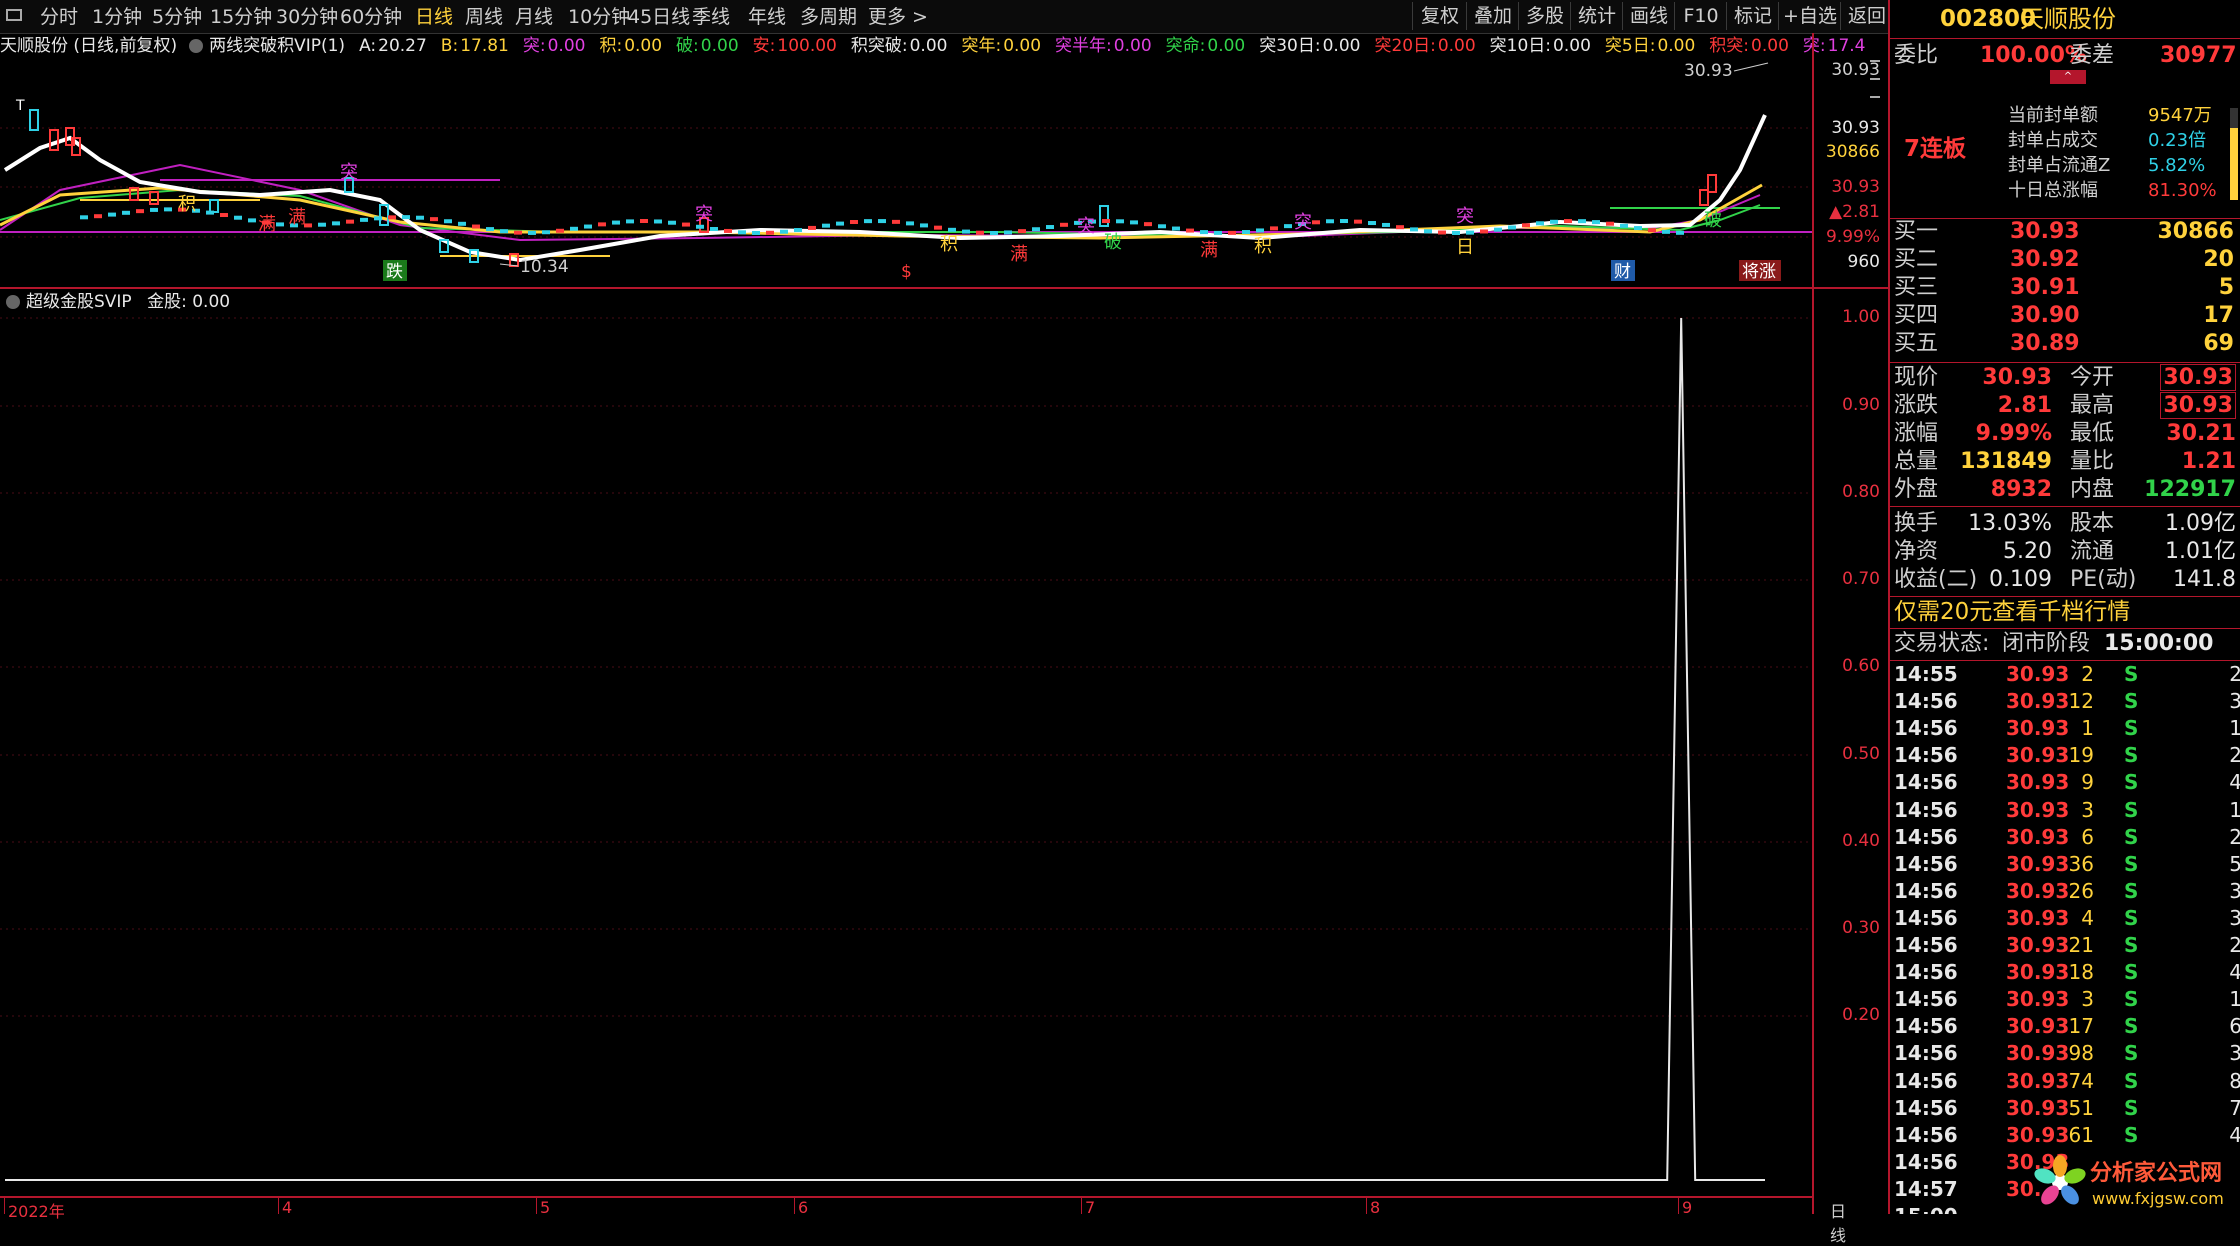 The image size is (2240, 1246). I want to click on signal-label: 破, so click(1113, 242).